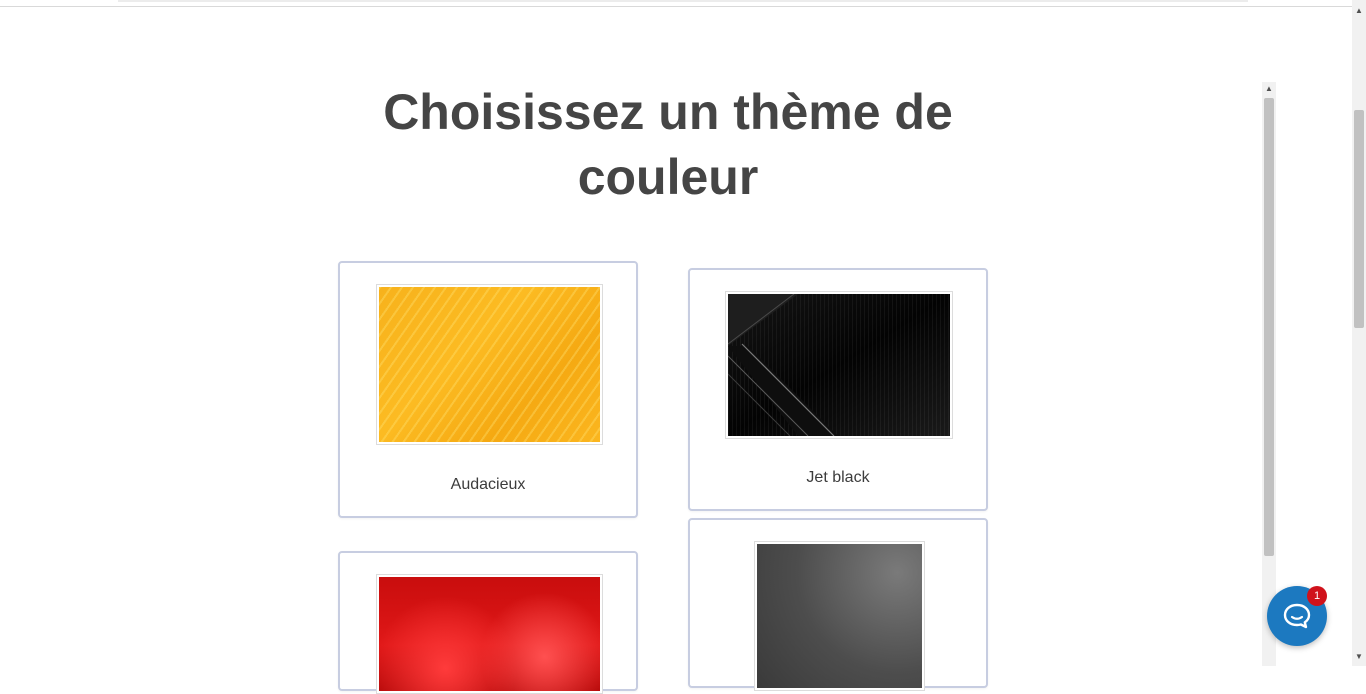 This screenshot has width=1366, height=694. Describe the element at coordinates (1269, 327) in the screenshot. I see `scrollbar-thumb` at that location.